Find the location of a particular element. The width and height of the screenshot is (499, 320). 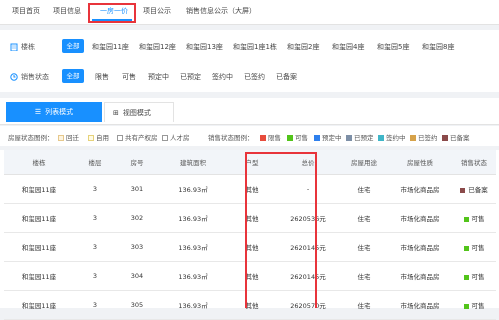

legend-label: 已预定 is located at coordinates (364, 138).